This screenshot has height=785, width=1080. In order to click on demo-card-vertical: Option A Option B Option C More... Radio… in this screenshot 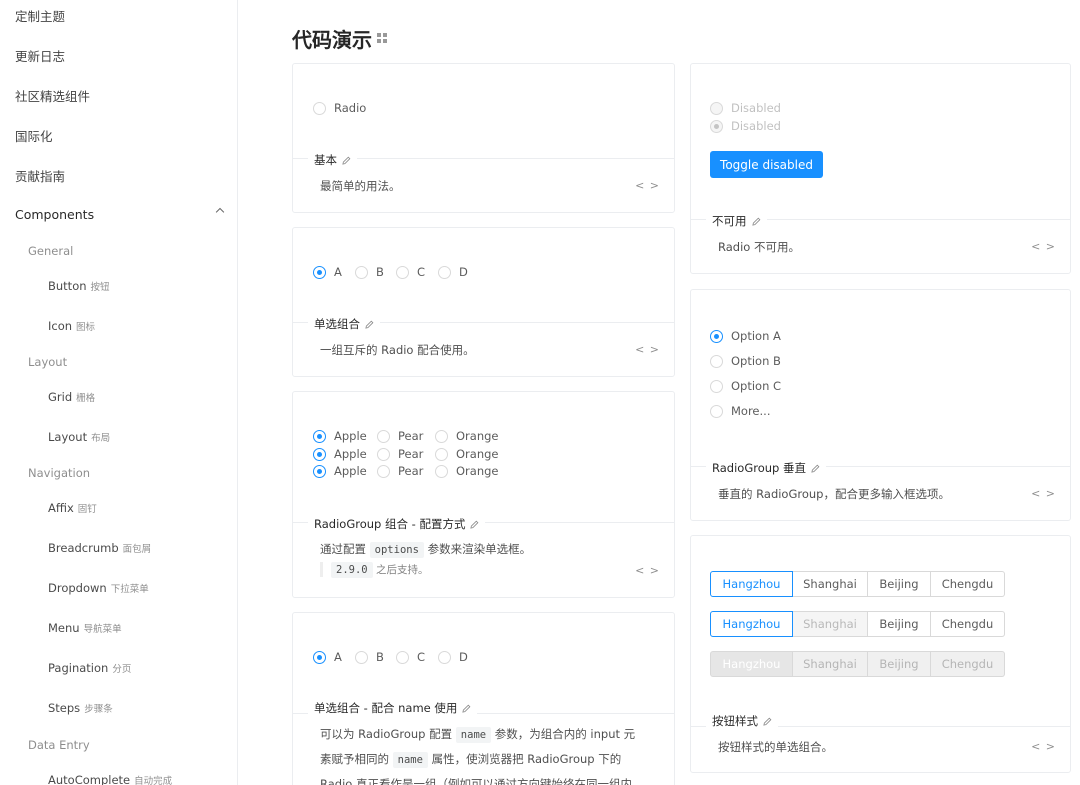, I will do `click(880, 405)`.